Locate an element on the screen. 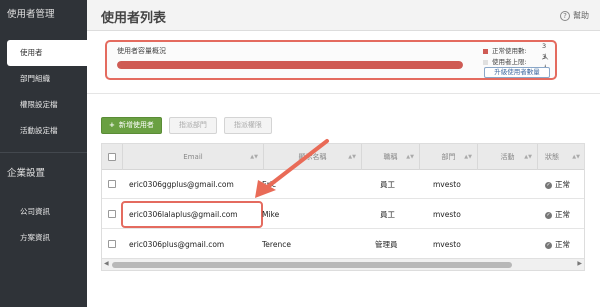 This screenshot has width=600, height=307. column-header-department: 部門 ▲▼ is located at coordinates (449, 157).